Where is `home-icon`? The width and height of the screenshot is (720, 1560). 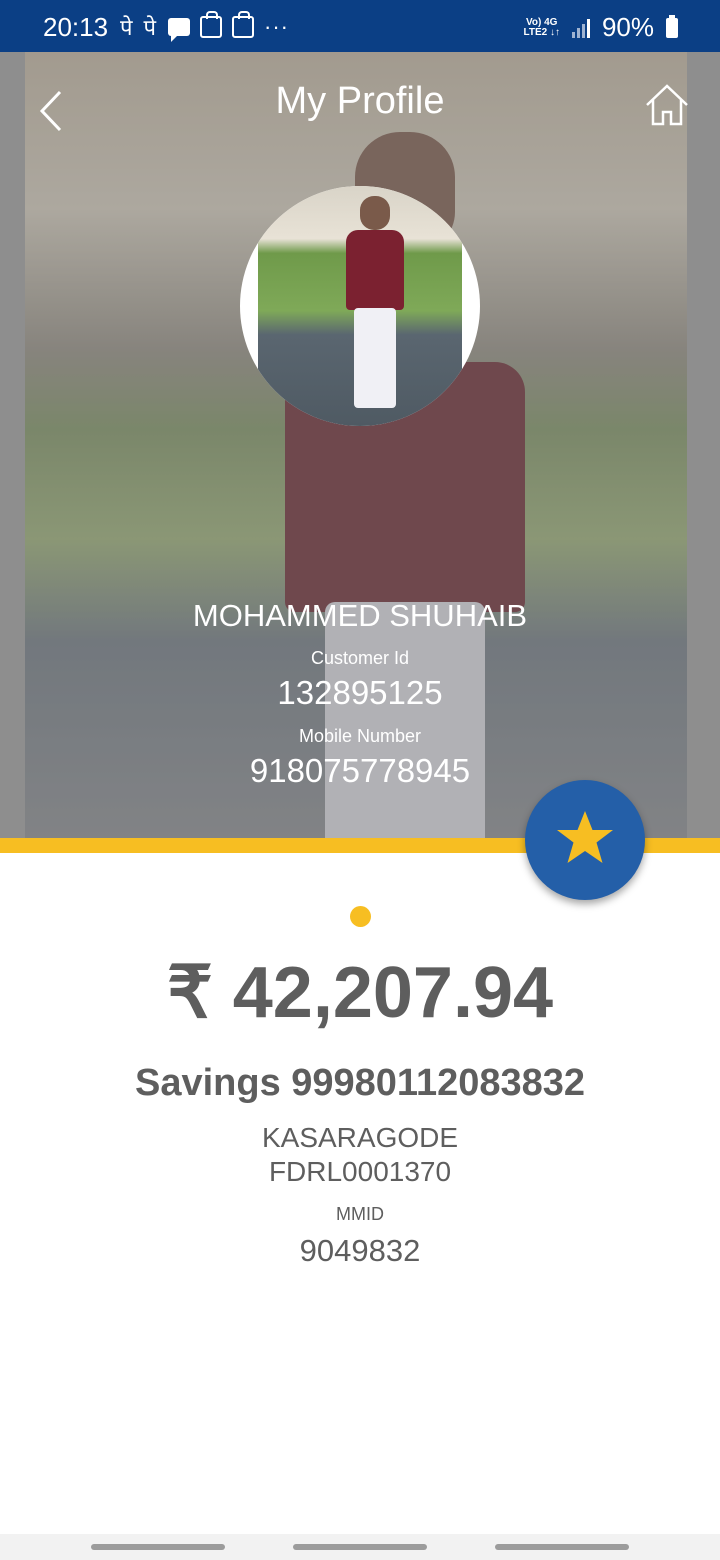
home-icon is located at coordinates (667, 105).